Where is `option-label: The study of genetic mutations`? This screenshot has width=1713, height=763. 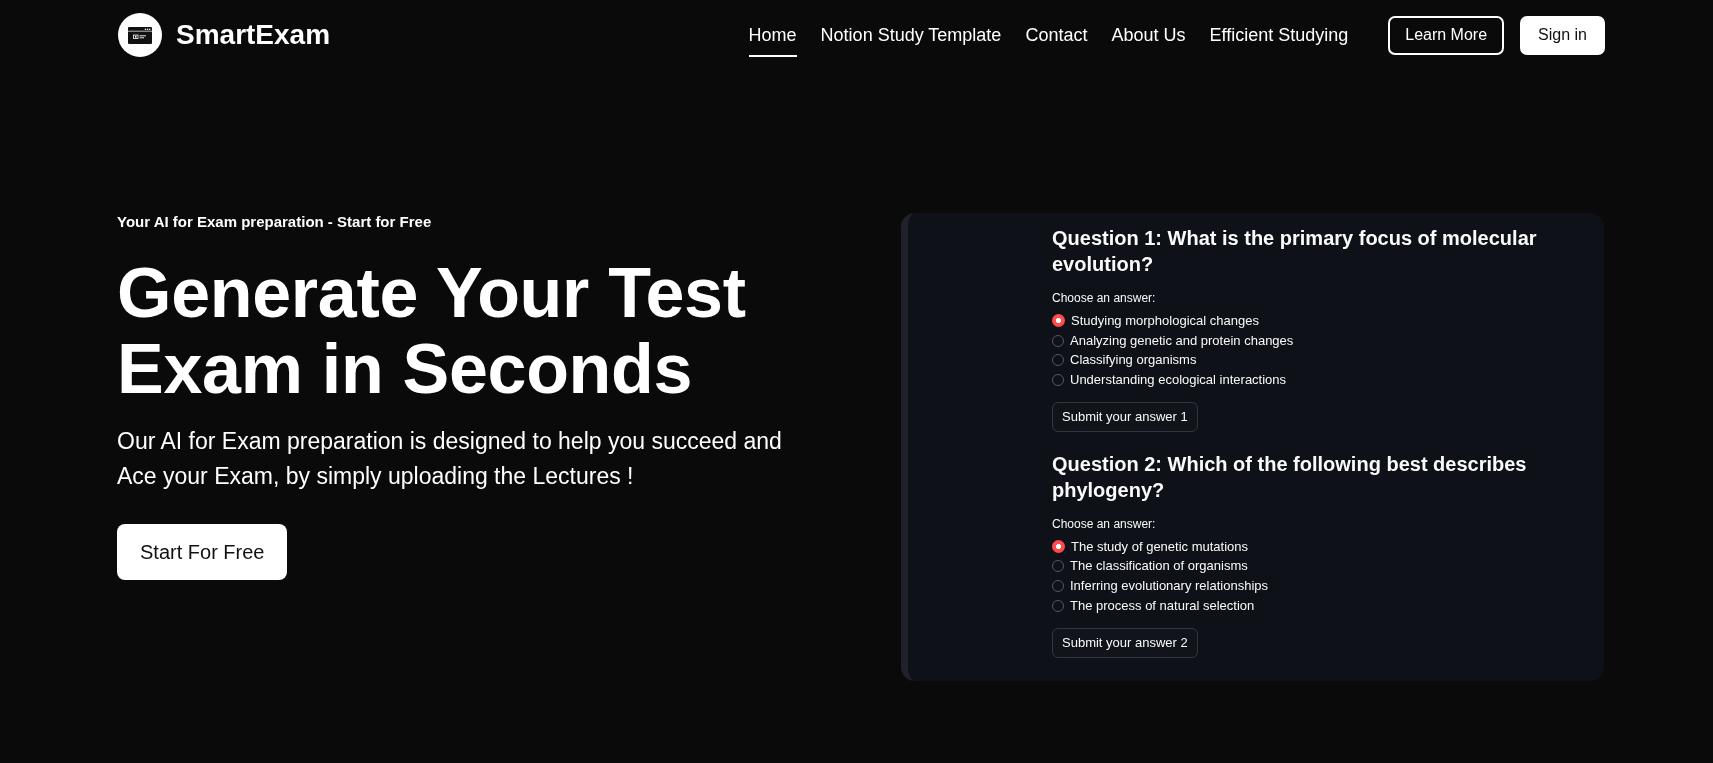
option-label: The study of genetic mutations is located at coordinates (1160, 546).